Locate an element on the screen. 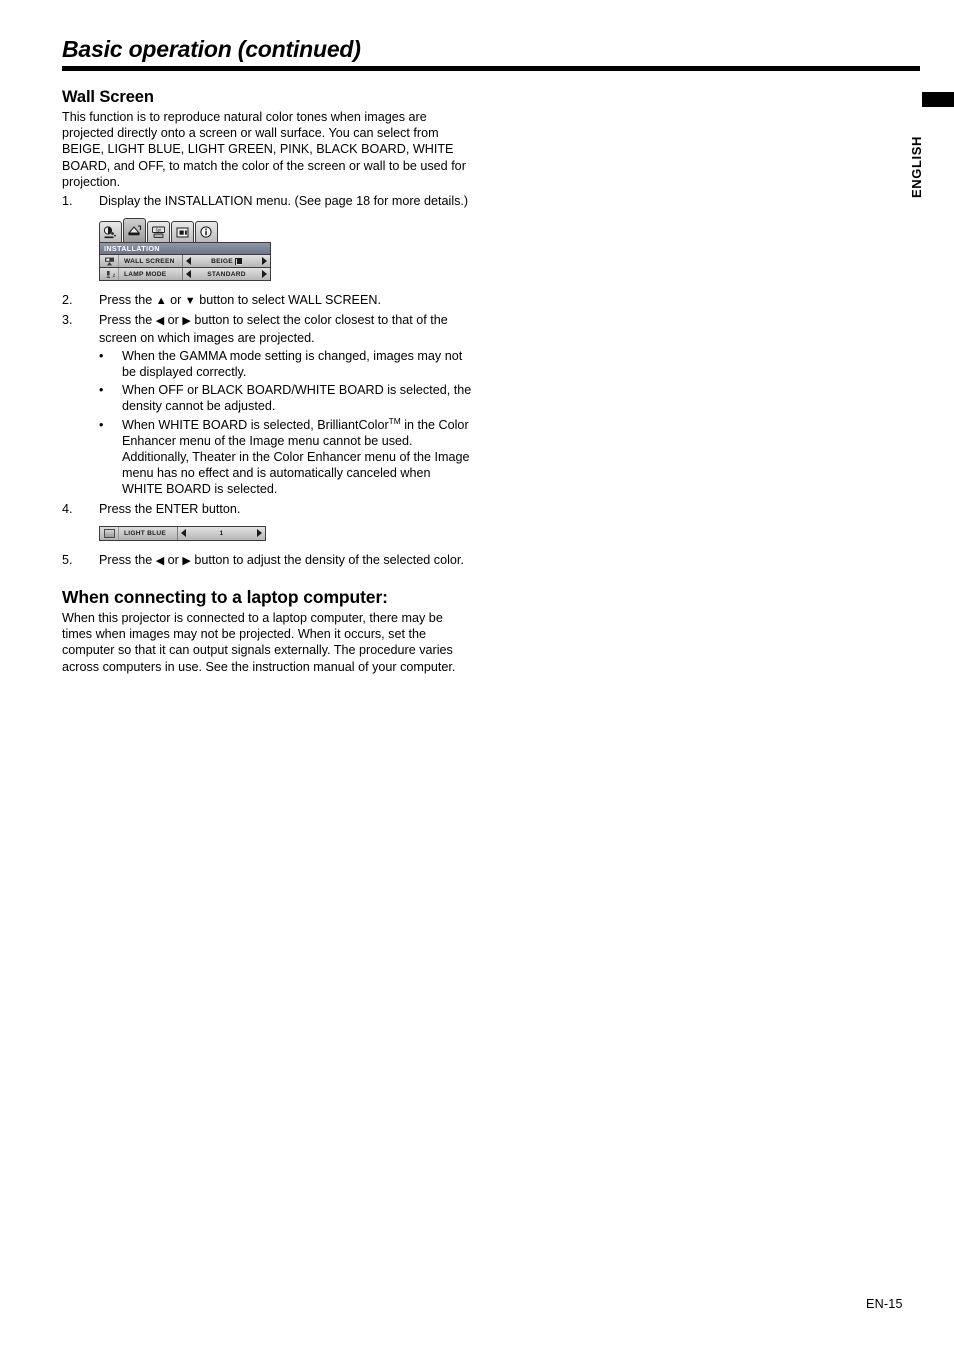 Image resolution: width=954 pixels, height=1348 pixels. feature-tab-icon: 6pt is located at coordinates (158, 232).